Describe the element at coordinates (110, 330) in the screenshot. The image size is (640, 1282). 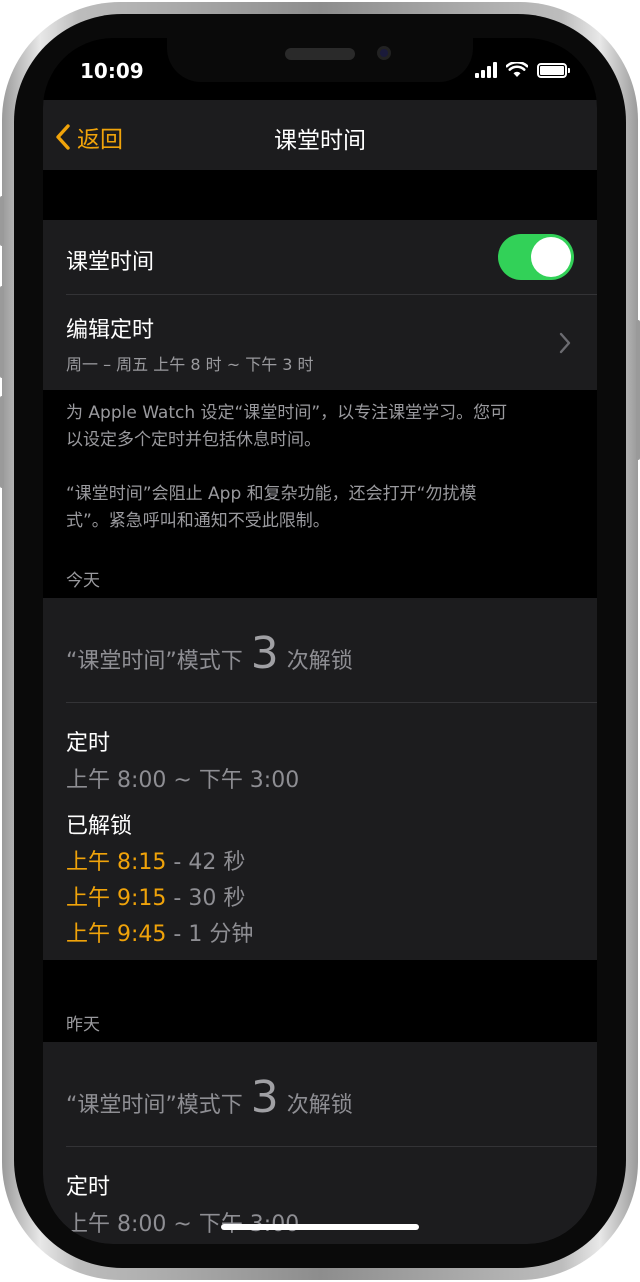
I see `edit-schedule-label: 编辑定时` at that location.